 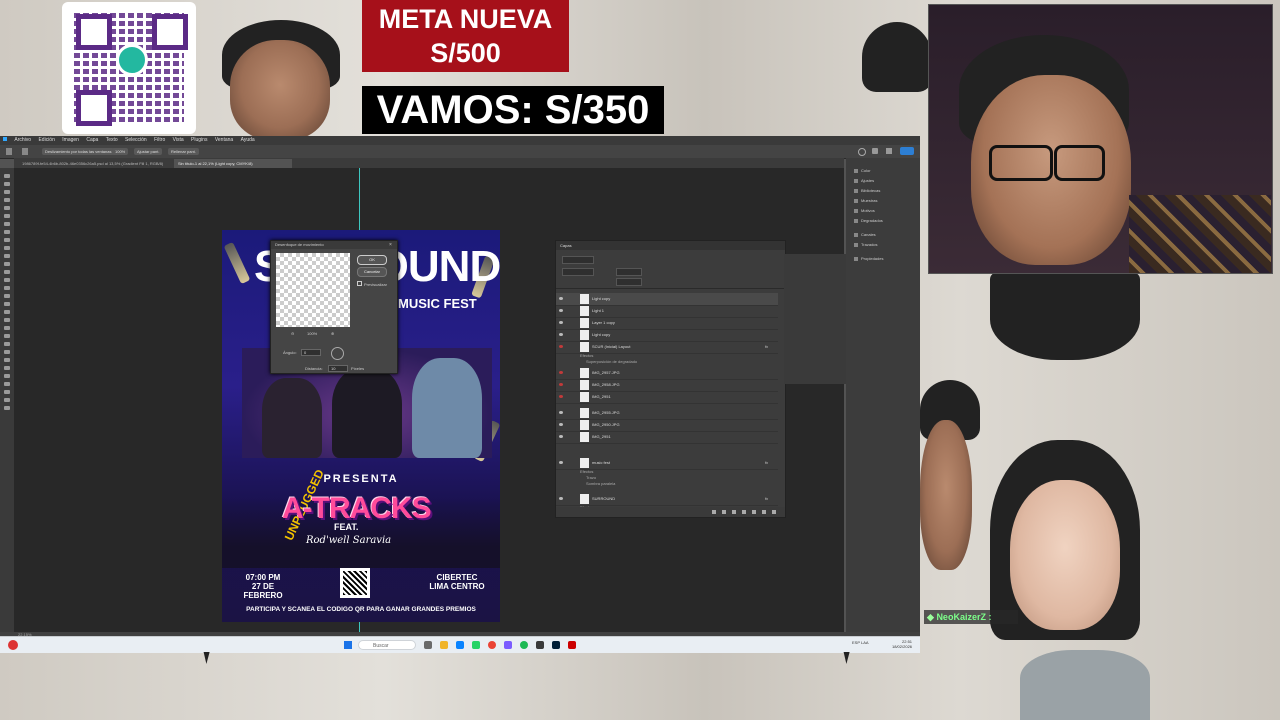 What do you see at coordinates (629, 282) in the screenshot?
I see `fill-input` at bounding box center [629, 282].